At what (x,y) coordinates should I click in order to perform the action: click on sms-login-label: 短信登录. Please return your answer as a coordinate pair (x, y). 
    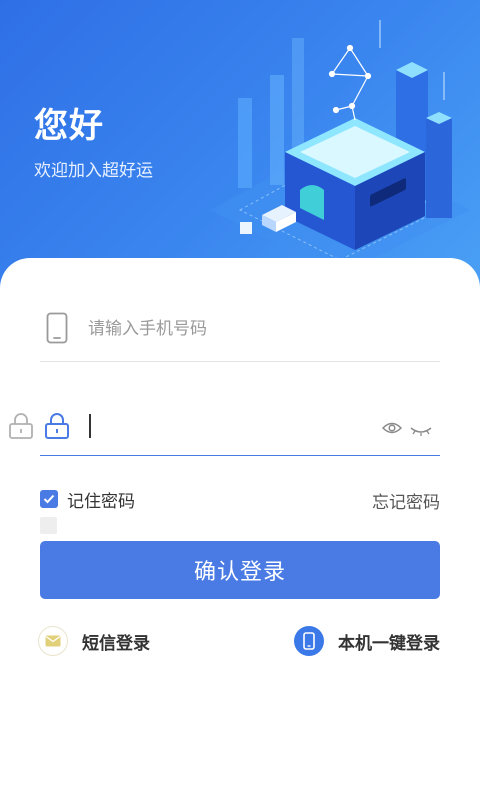
    Looking at the image, I should click on (116, 643).